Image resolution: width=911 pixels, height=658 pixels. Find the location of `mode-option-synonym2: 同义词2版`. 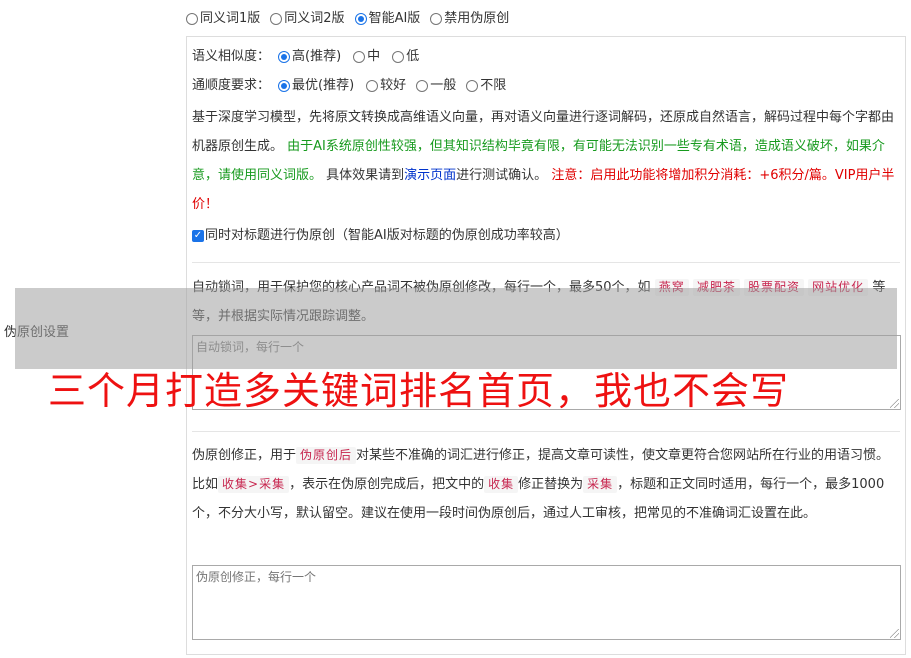

mode-option-synonym2: 同义词2版 is located at coordinates (307, 19).